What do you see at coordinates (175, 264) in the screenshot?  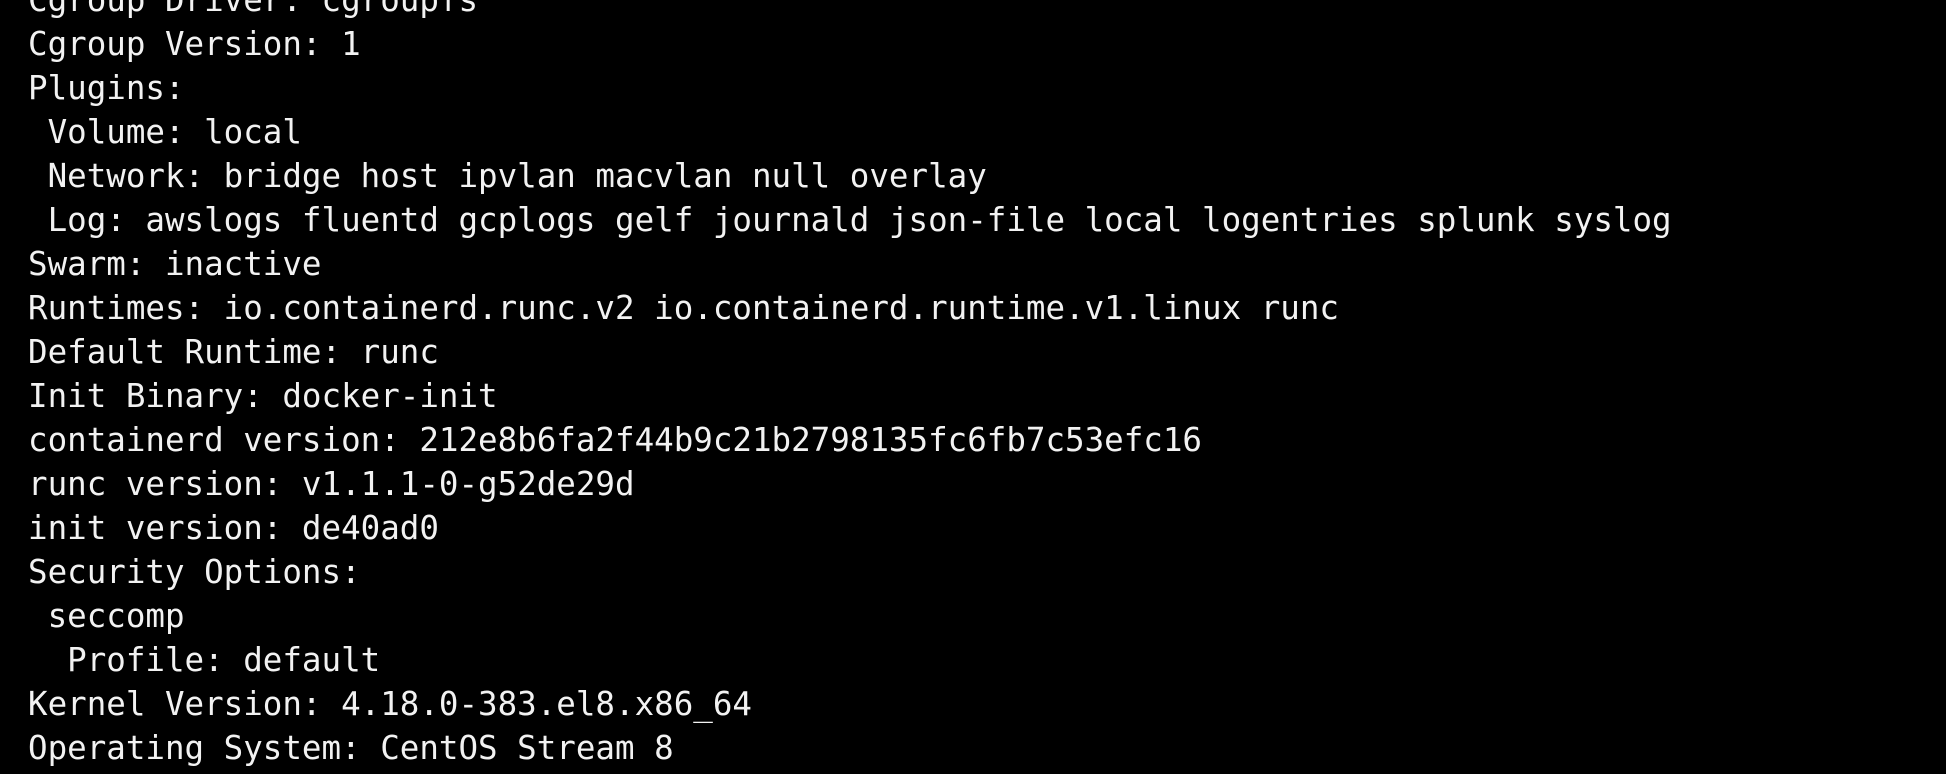 I see `output-line-swarm: Swarm: inactive` at bounding box center [175, 264].